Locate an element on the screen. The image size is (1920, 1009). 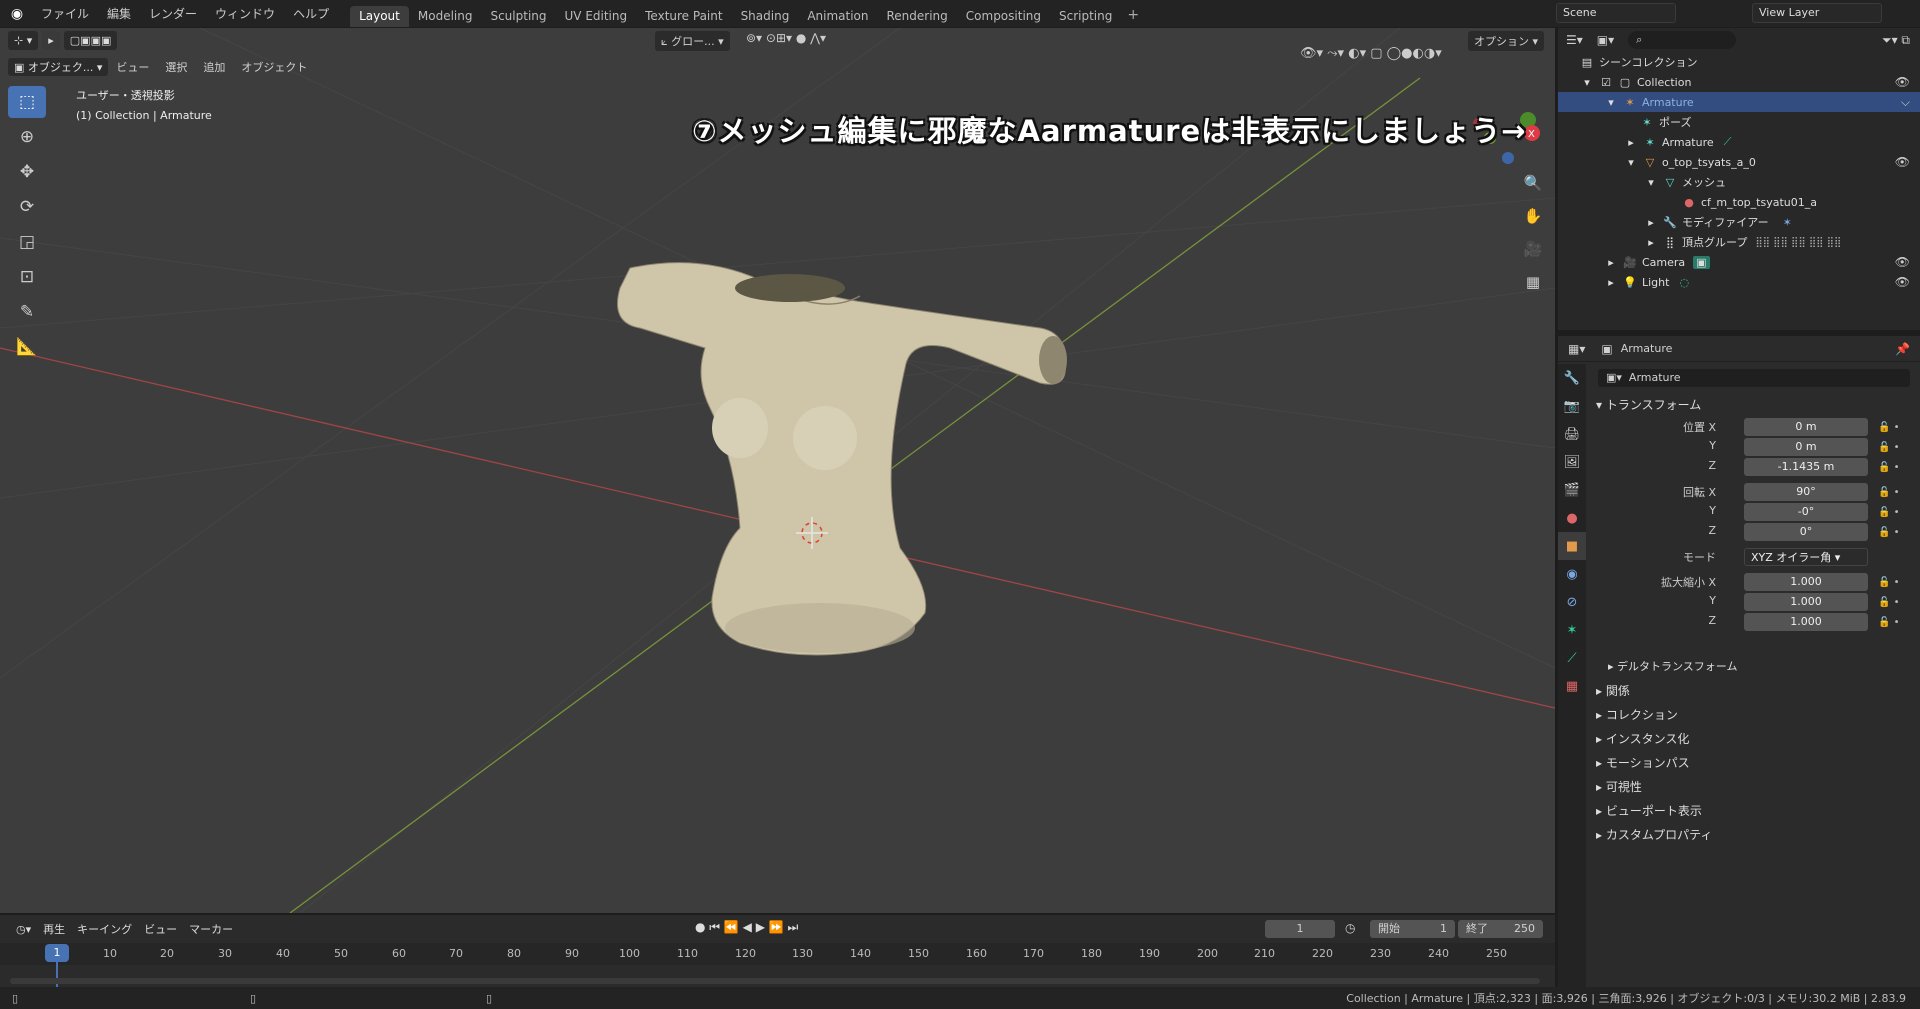
scene-selector: Scene is located at coordinates (1616, 13).